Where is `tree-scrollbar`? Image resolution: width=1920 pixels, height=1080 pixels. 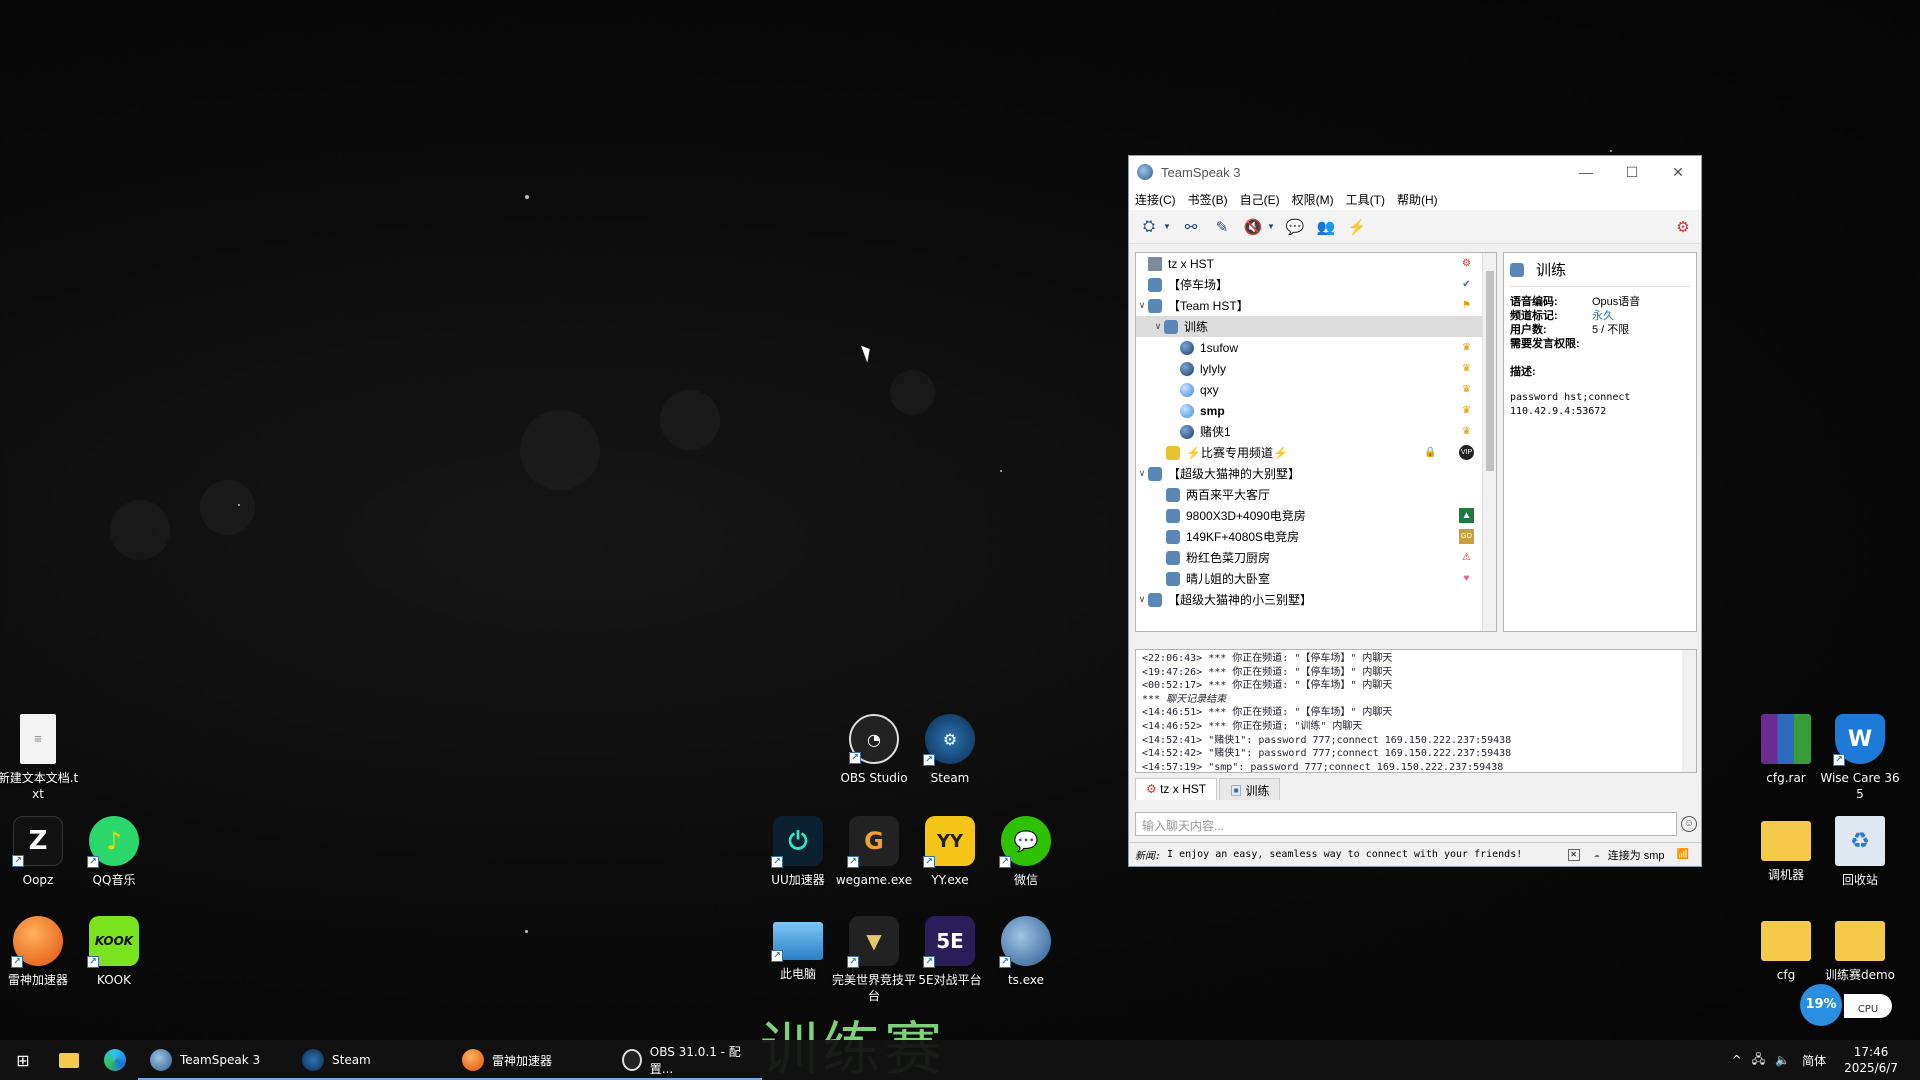 tree-scrollbar is located at coordinates (1489, 442).